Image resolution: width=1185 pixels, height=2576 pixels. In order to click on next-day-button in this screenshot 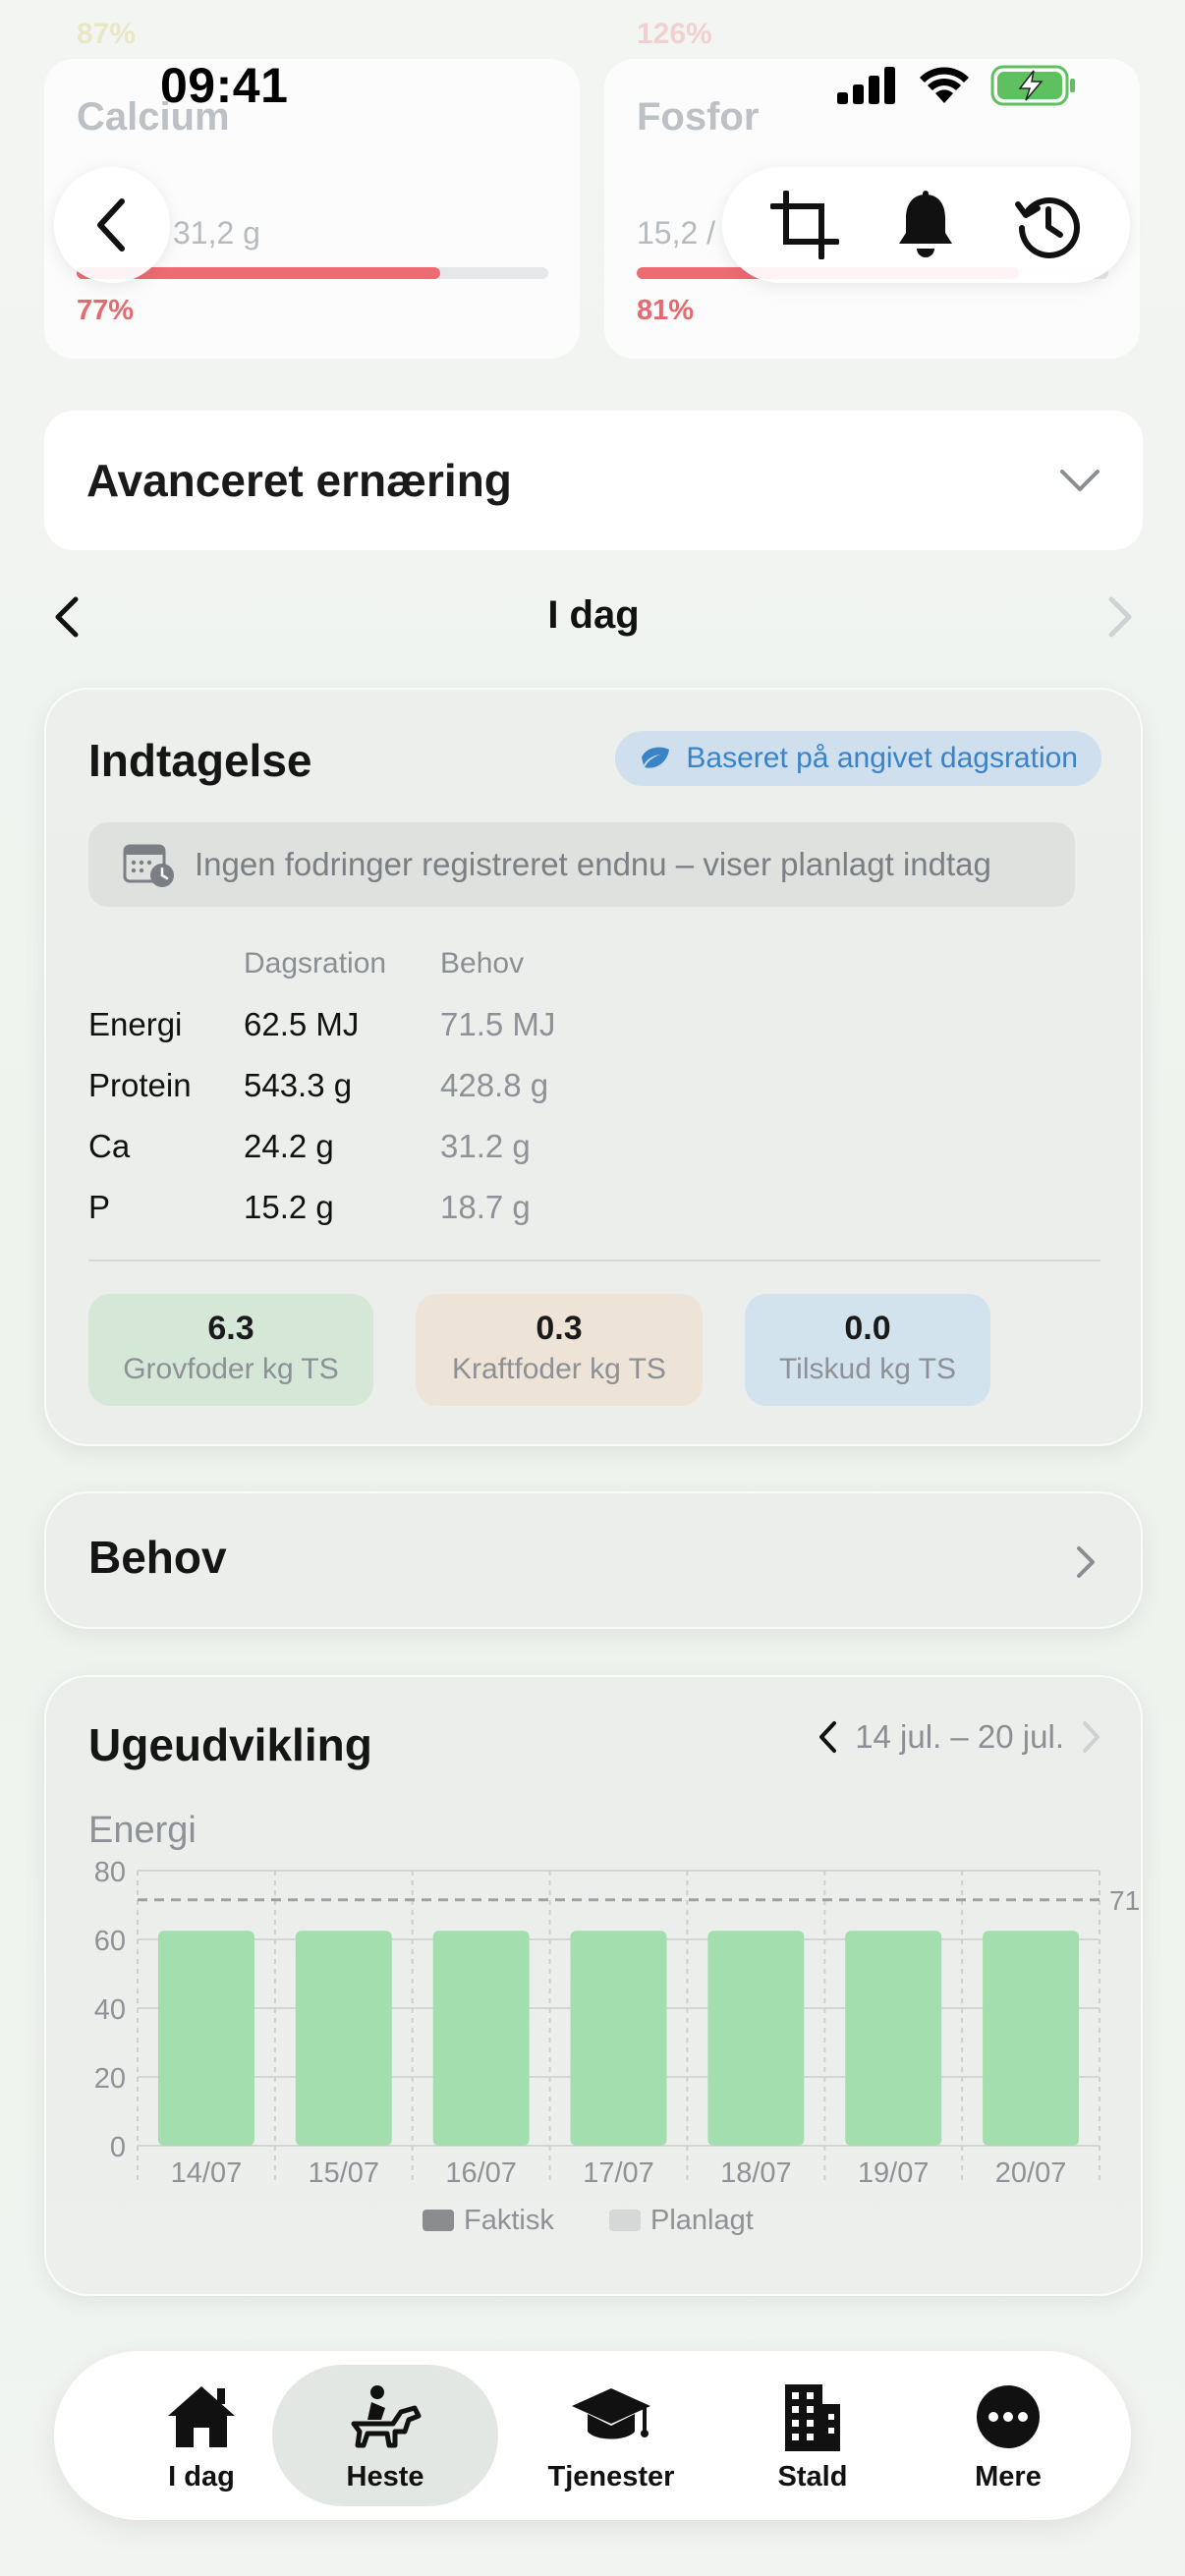, I will do `click(1120, 619)`.